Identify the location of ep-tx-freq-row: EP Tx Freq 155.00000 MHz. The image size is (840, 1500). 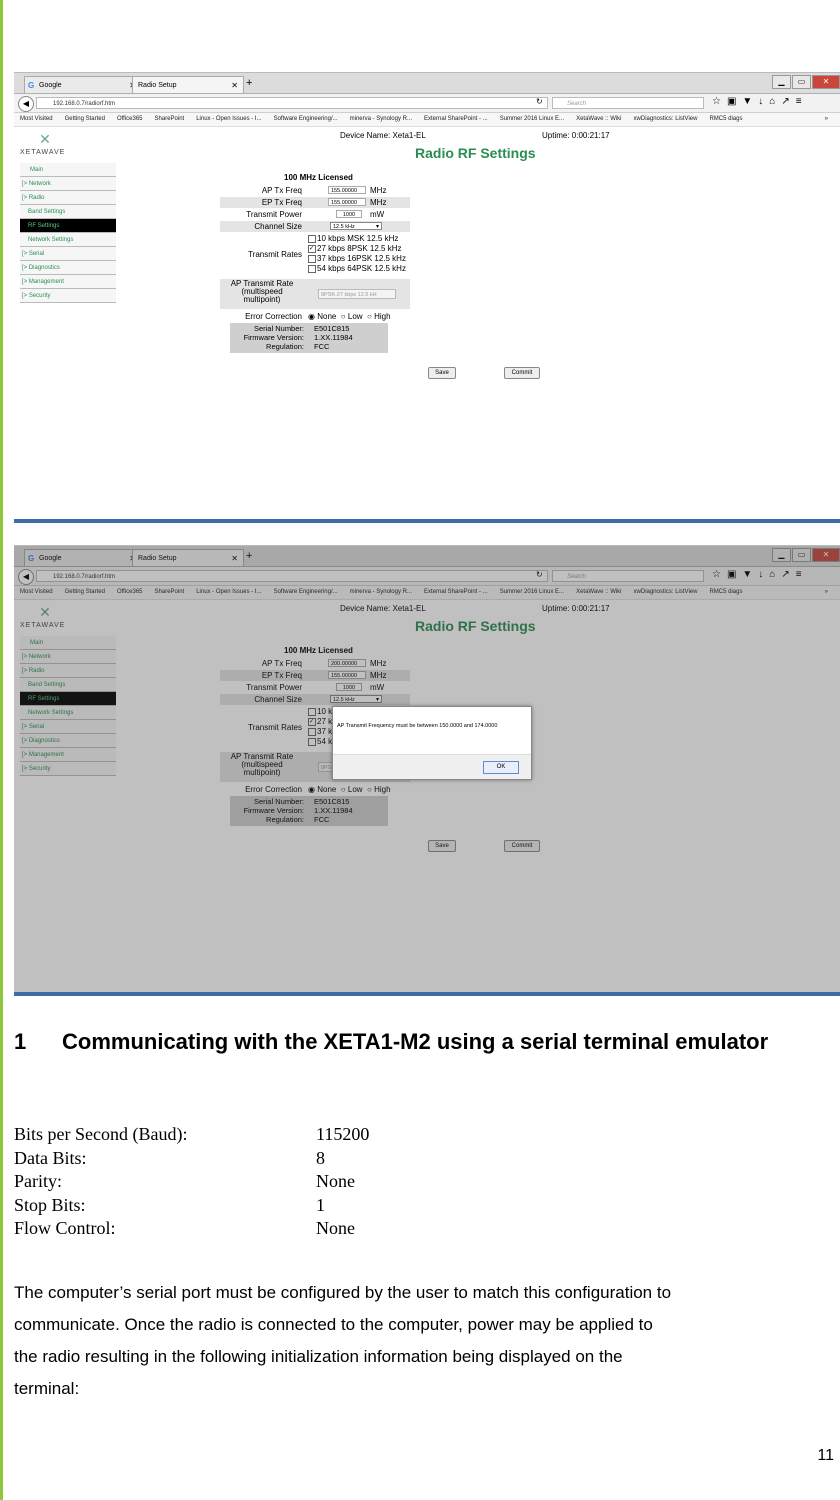
(315, 202).